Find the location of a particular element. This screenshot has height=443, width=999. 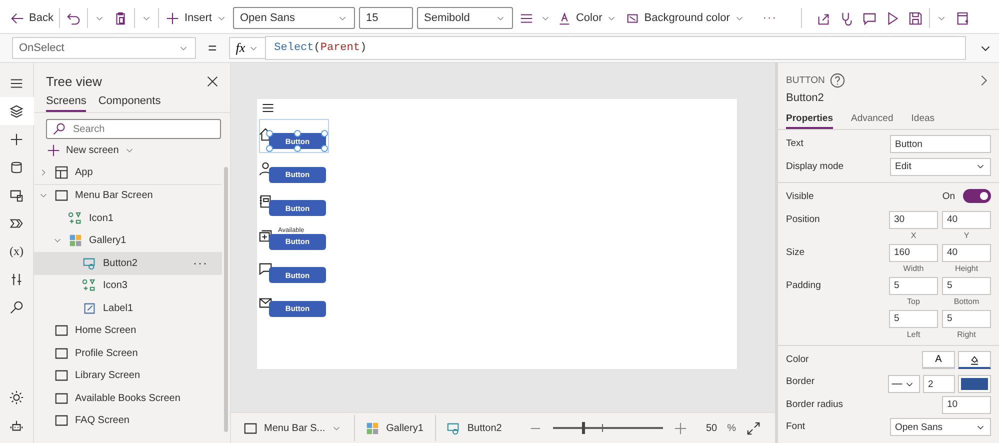

property-label: Size is located at coordinates (795, 252).